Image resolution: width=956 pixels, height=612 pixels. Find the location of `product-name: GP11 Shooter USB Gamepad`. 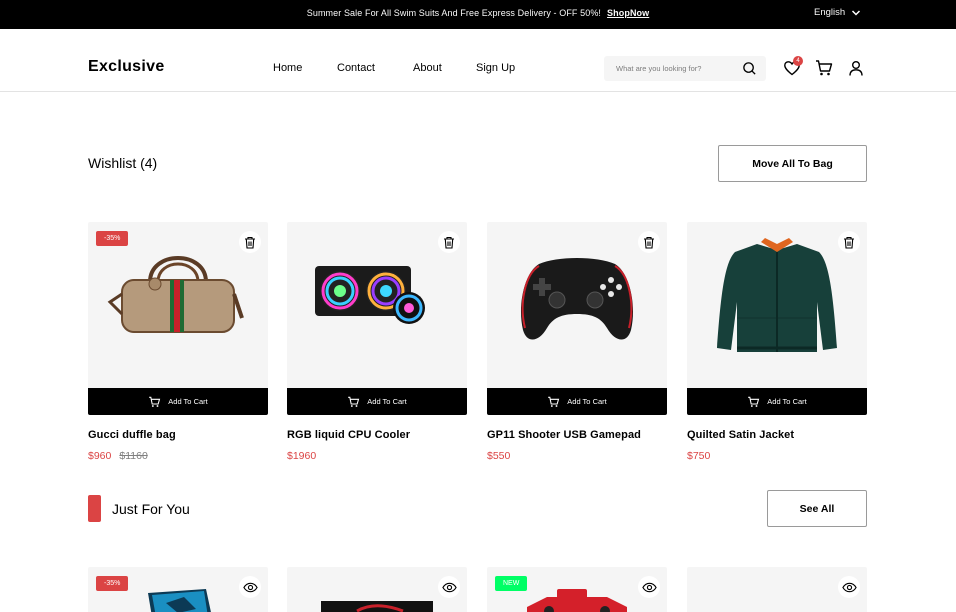

product-name: GP11 Shooter USB Gamepad is located at coordinates (577, 435).